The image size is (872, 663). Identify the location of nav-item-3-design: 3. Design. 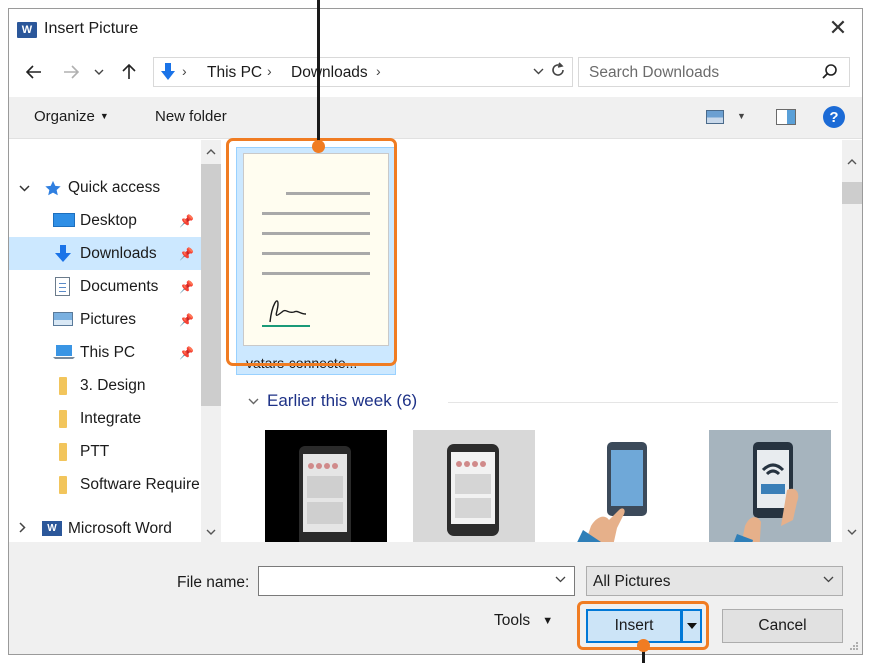
(105, 385).